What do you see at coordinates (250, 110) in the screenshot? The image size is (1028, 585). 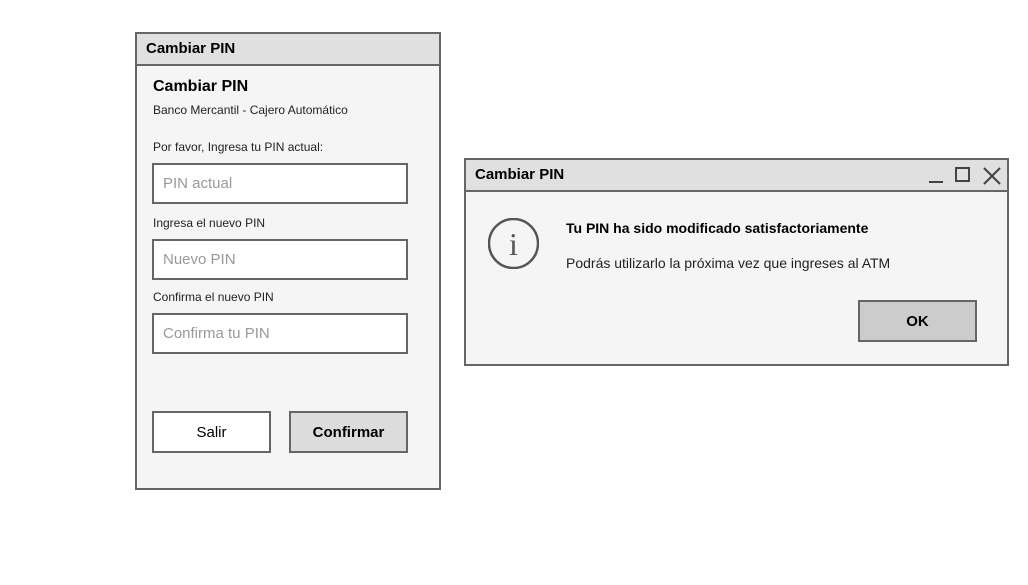 I see `form-subtitle: Banco Mercantil - Cajero Automático` at bounding box center [250, 110].